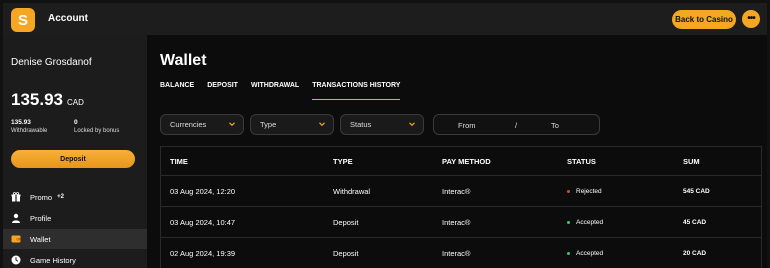  Describe the element at coordinates (467, 125) in the screenshot. I see `date-from-field: From` at that location.